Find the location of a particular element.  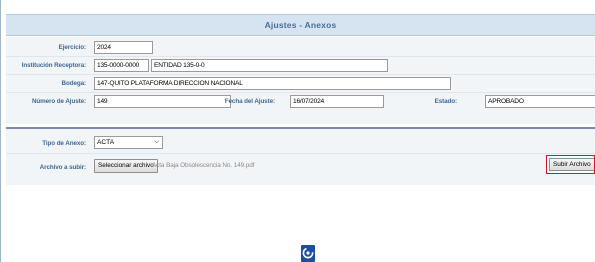

institucion-label: Institución Receptora: is located at coordinates (53, 65).